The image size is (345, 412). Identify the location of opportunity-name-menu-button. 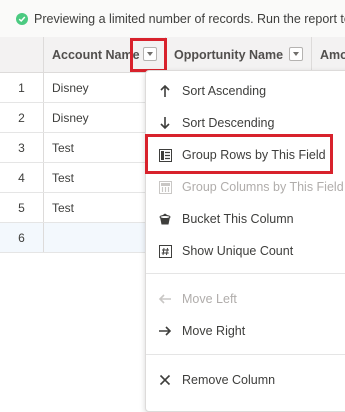
(296, 54).